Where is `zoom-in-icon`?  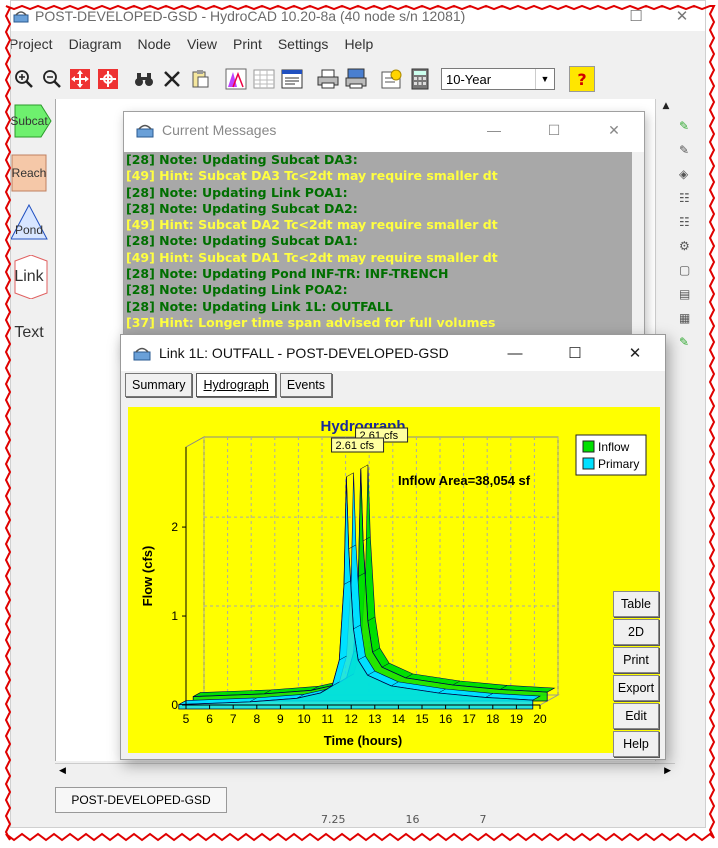
zoom-in-icon is located at coordinates (24, 79).